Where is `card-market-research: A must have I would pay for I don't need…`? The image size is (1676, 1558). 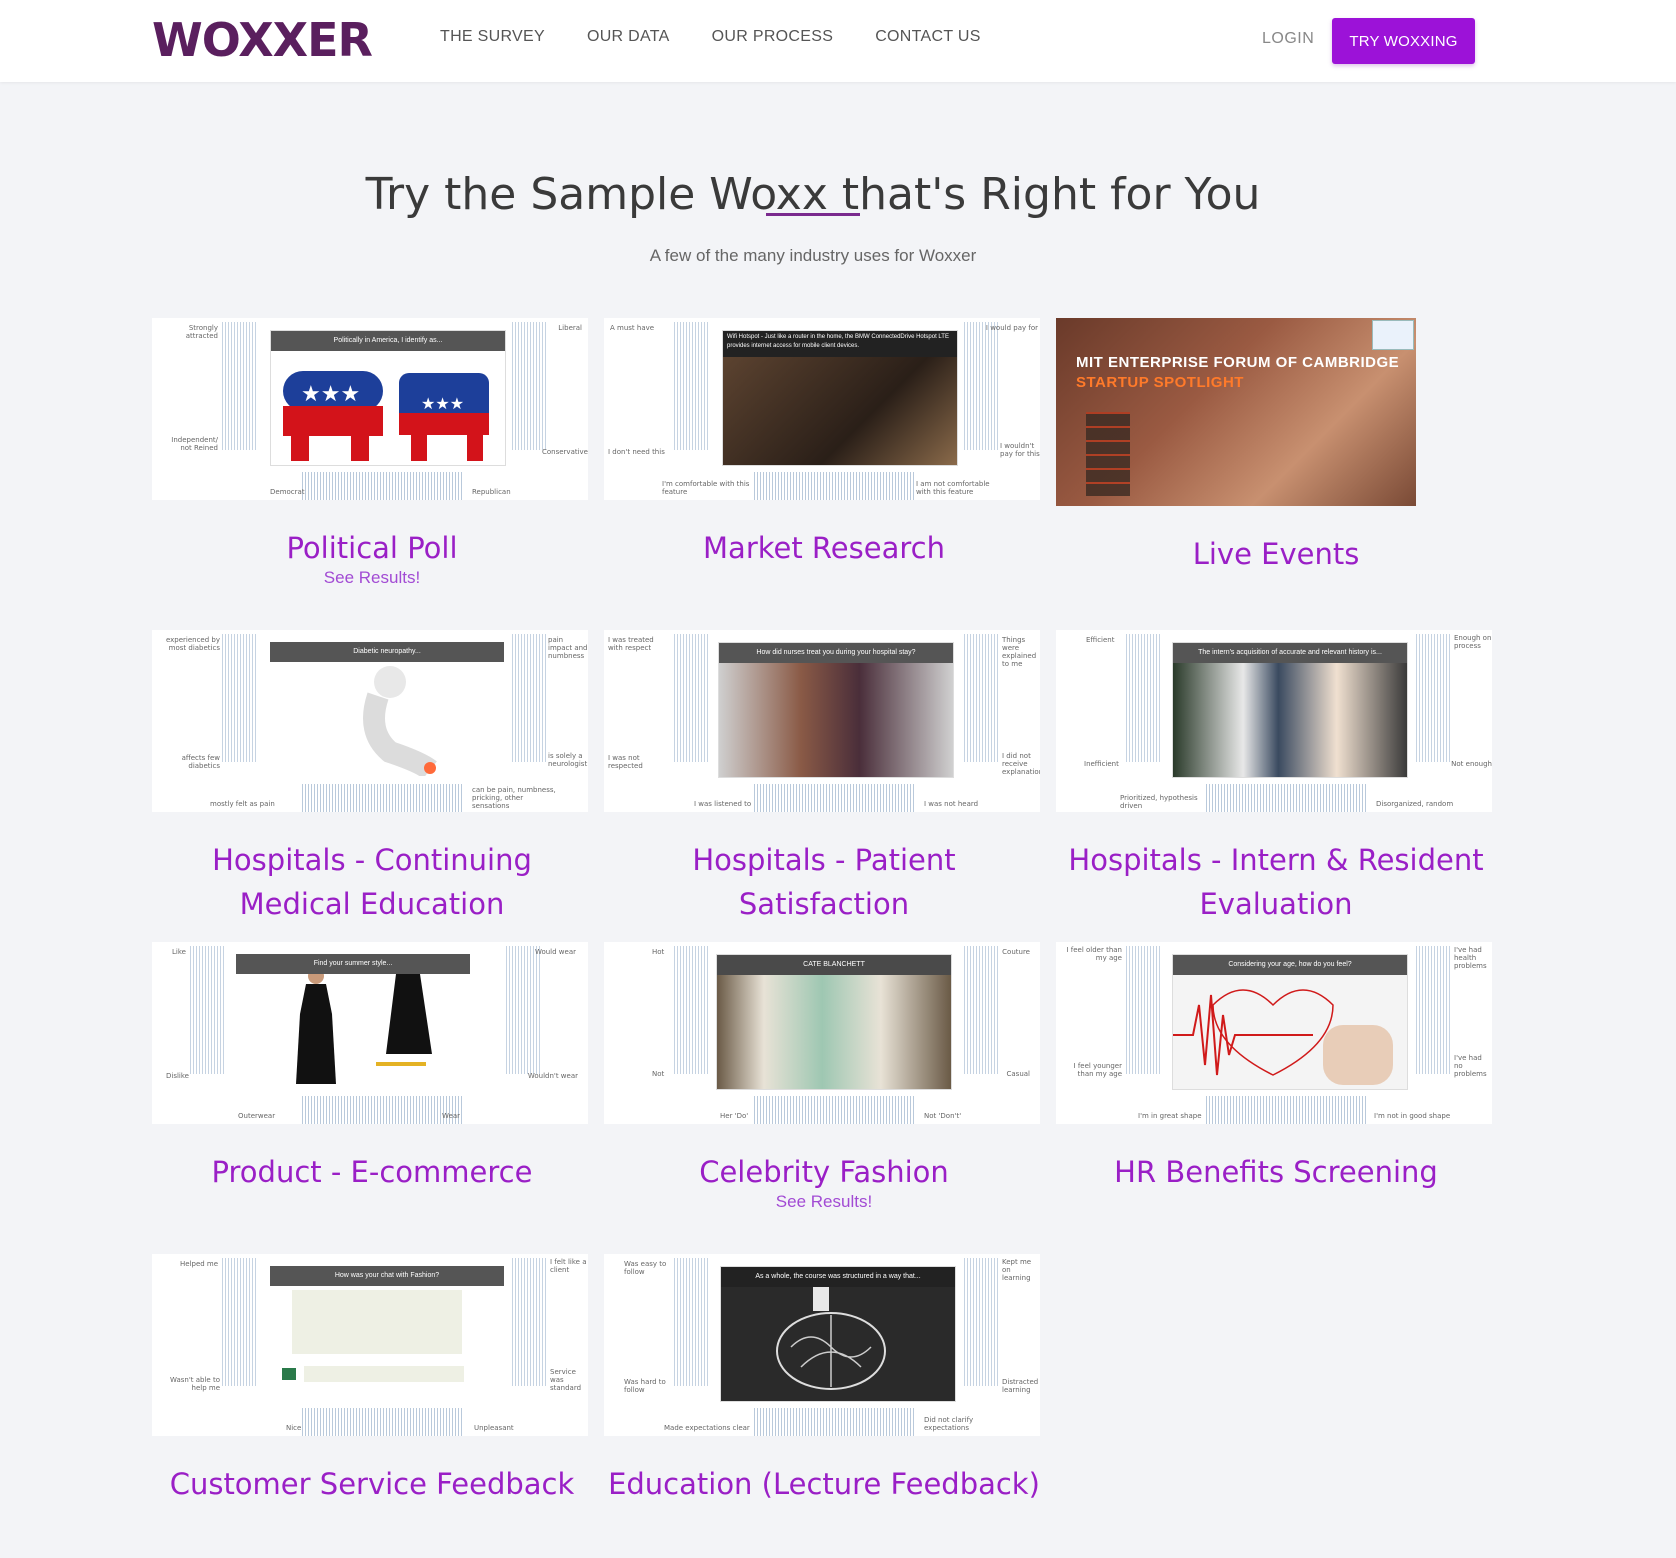 card-market-research: A must have I would pay for I don't need… is located at coordinates (824, 444).